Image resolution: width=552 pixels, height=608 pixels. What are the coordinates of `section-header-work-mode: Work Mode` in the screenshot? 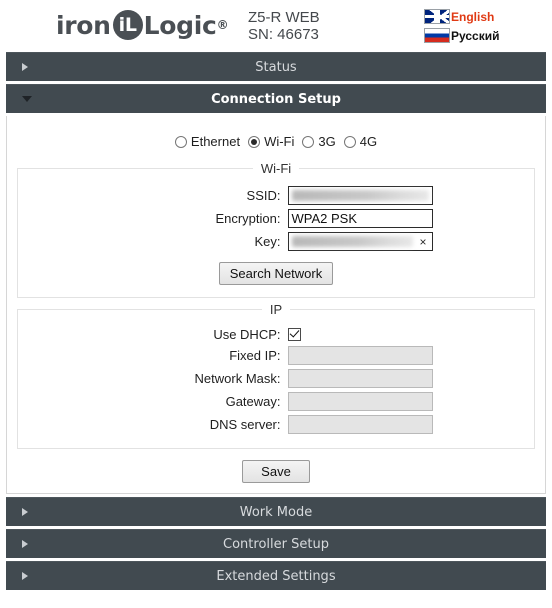 It's located at (276, 511).